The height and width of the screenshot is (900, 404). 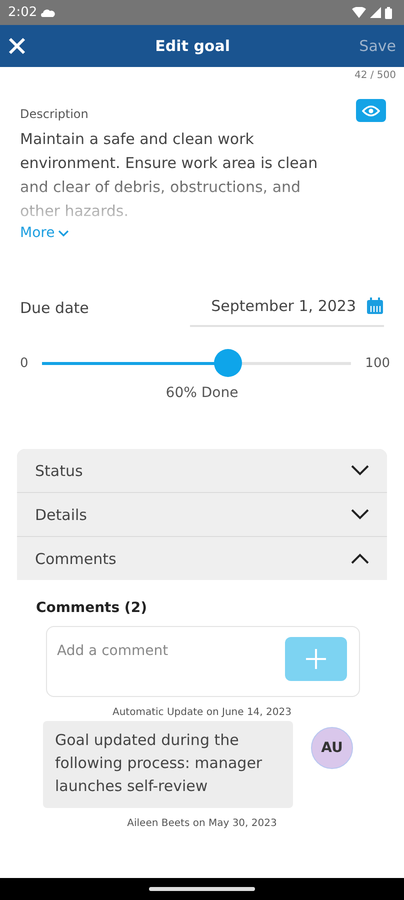 I want to click on close-button, so click(x=17, y=46).